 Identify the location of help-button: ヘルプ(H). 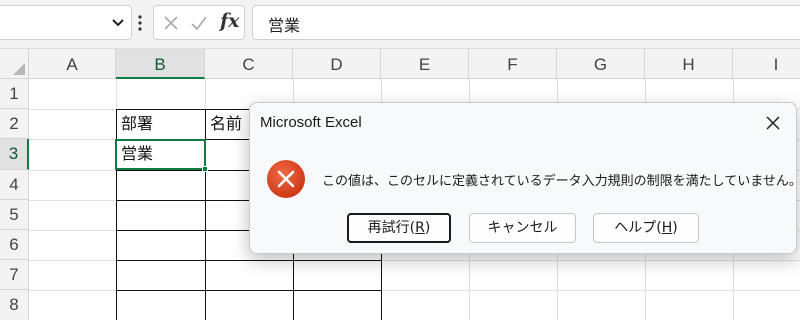
(646, 228).